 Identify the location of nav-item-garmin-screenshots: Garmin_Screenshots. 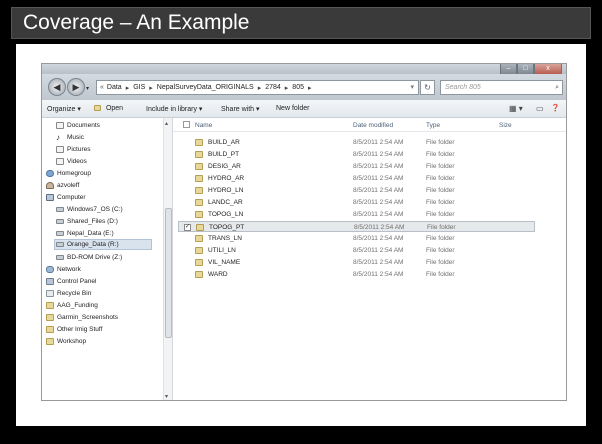
(82, 317).